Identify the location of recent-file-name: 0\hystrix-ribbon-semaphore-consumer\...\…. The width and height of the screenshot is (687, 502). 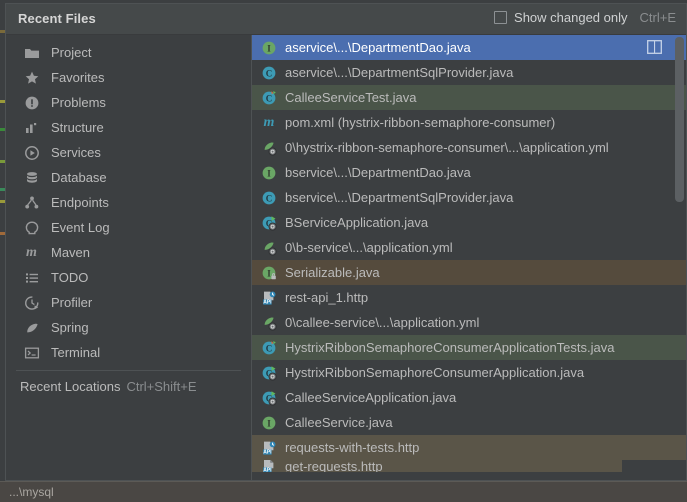
(447, 147).